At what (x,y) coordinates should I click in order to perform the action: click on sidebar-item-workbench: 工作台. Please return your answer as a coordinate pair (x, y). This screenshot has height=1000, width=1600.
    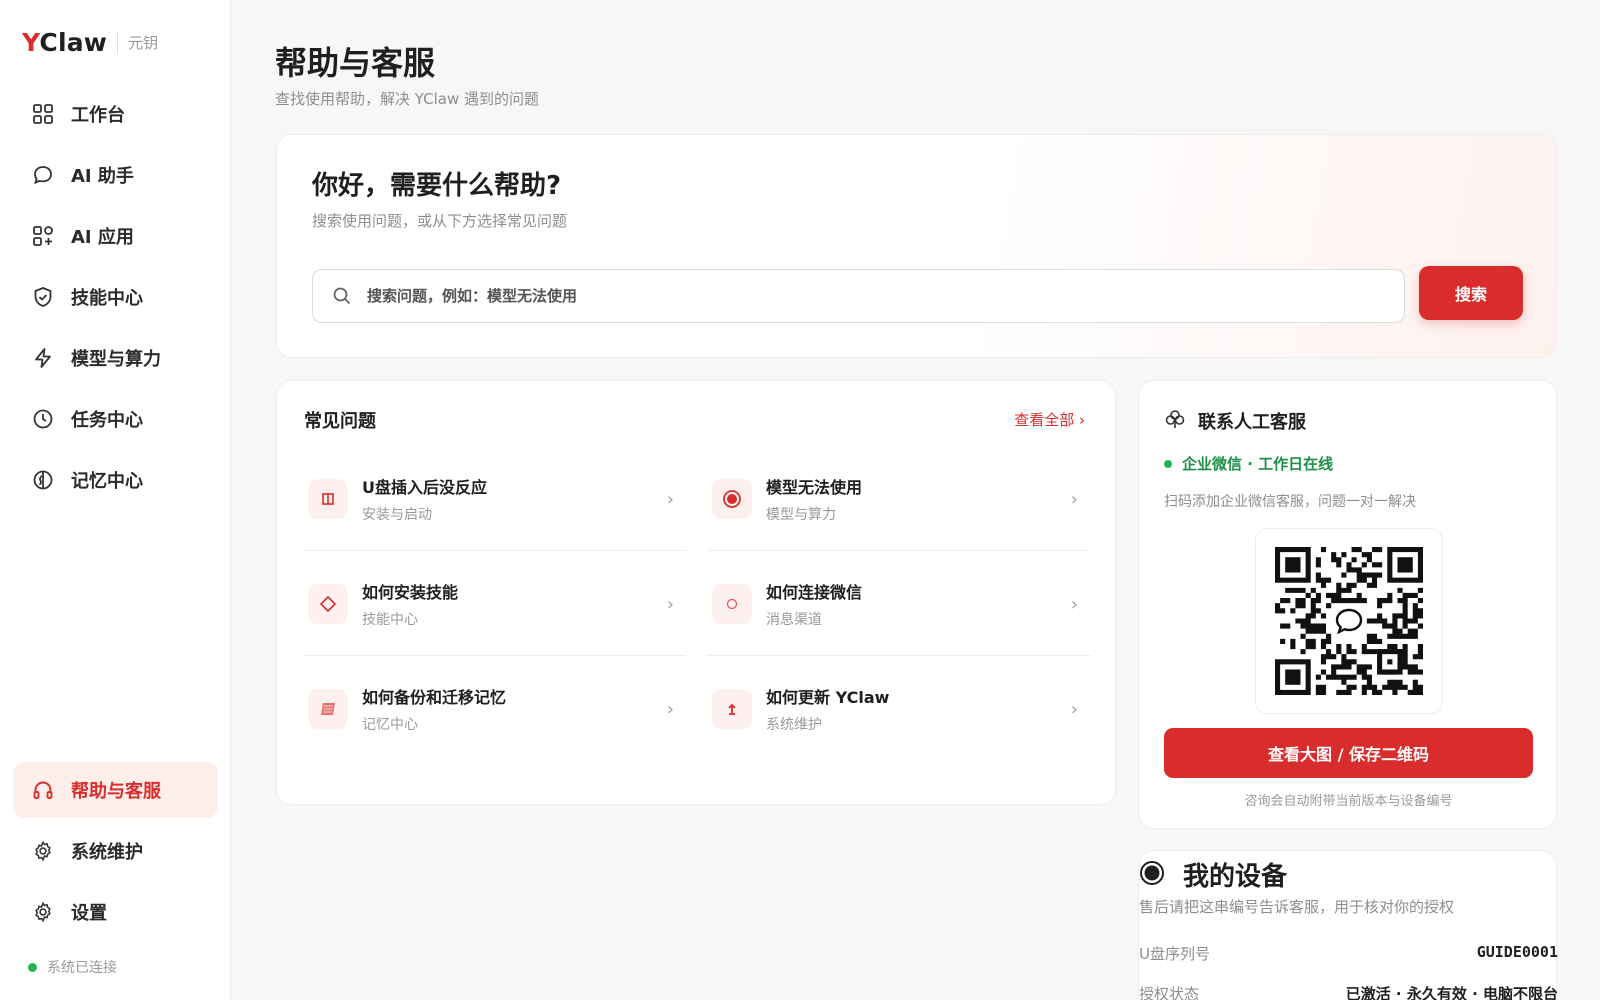
    Looking at the image, I should click on (115, 114).